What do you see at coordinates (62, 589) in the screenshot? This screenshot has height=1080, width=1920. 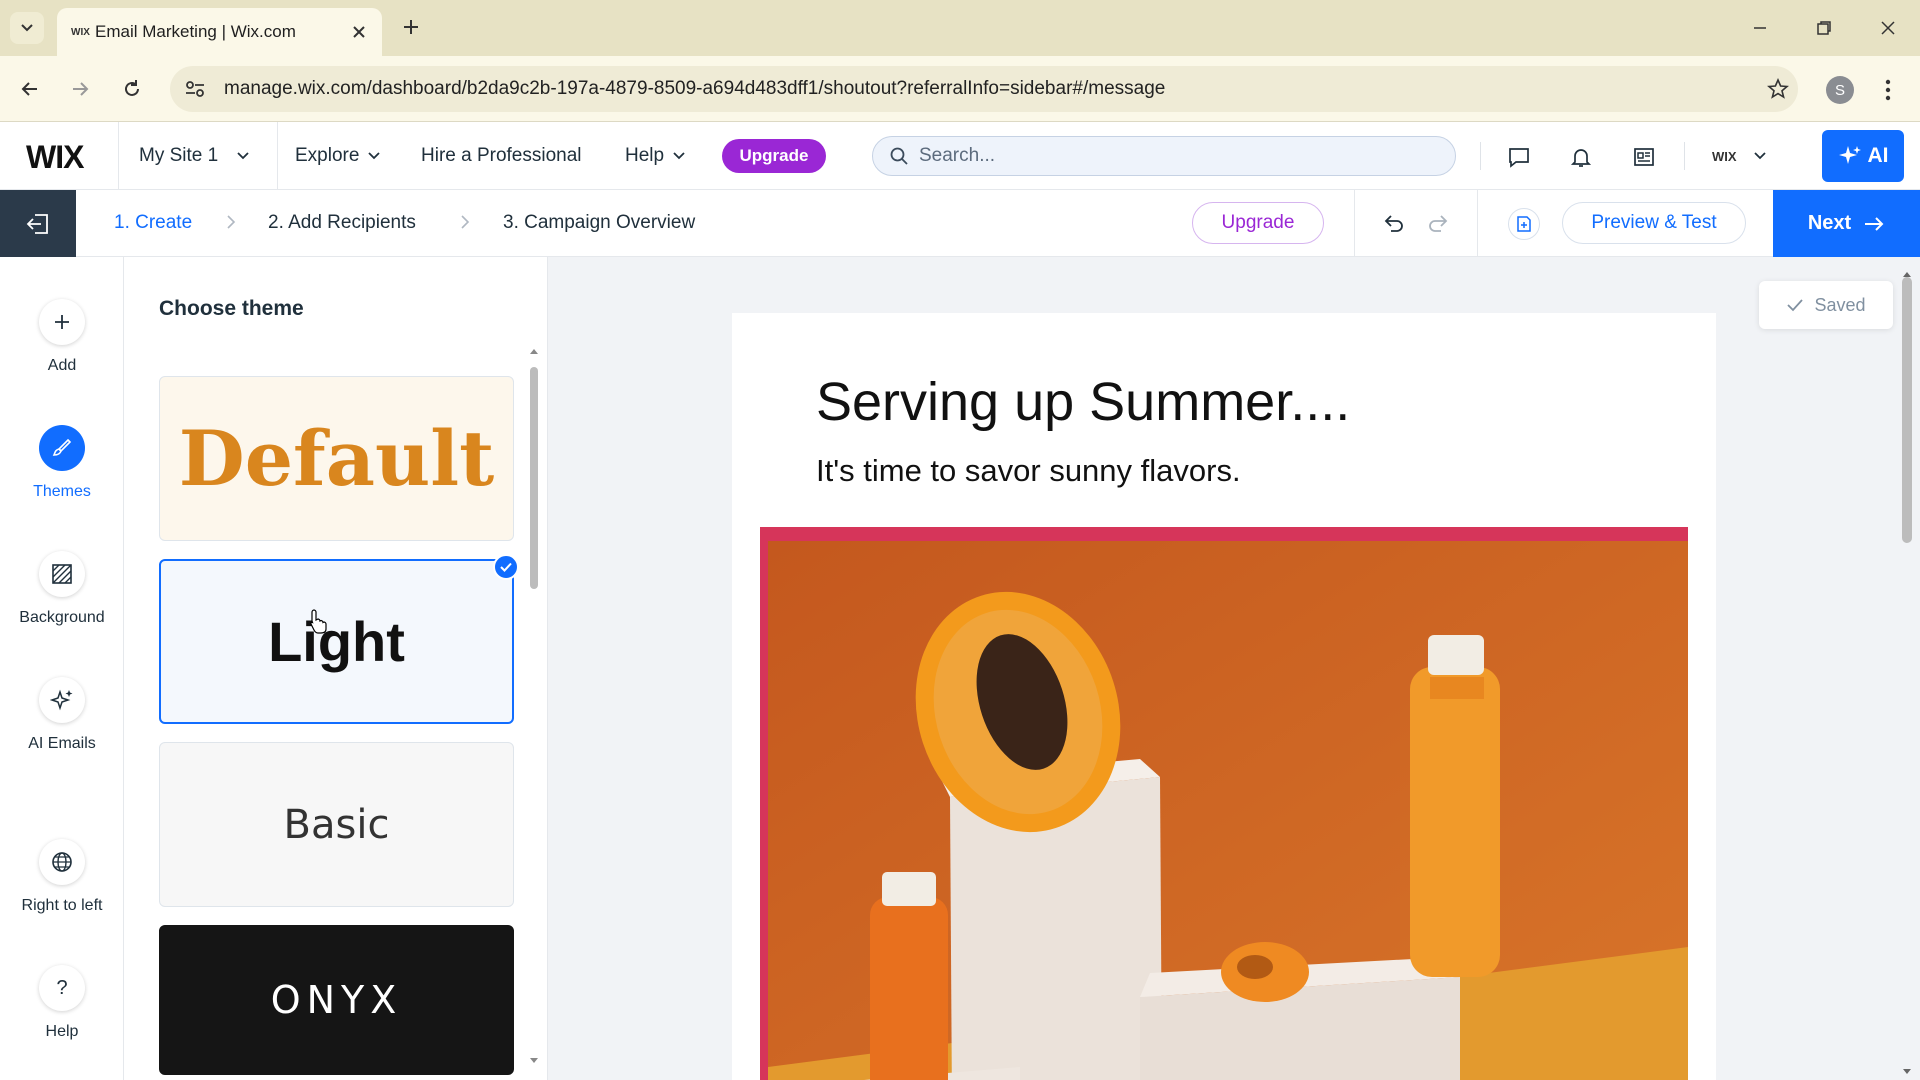 I see `rail-item-background: Background` at bounding box center [62, 589].